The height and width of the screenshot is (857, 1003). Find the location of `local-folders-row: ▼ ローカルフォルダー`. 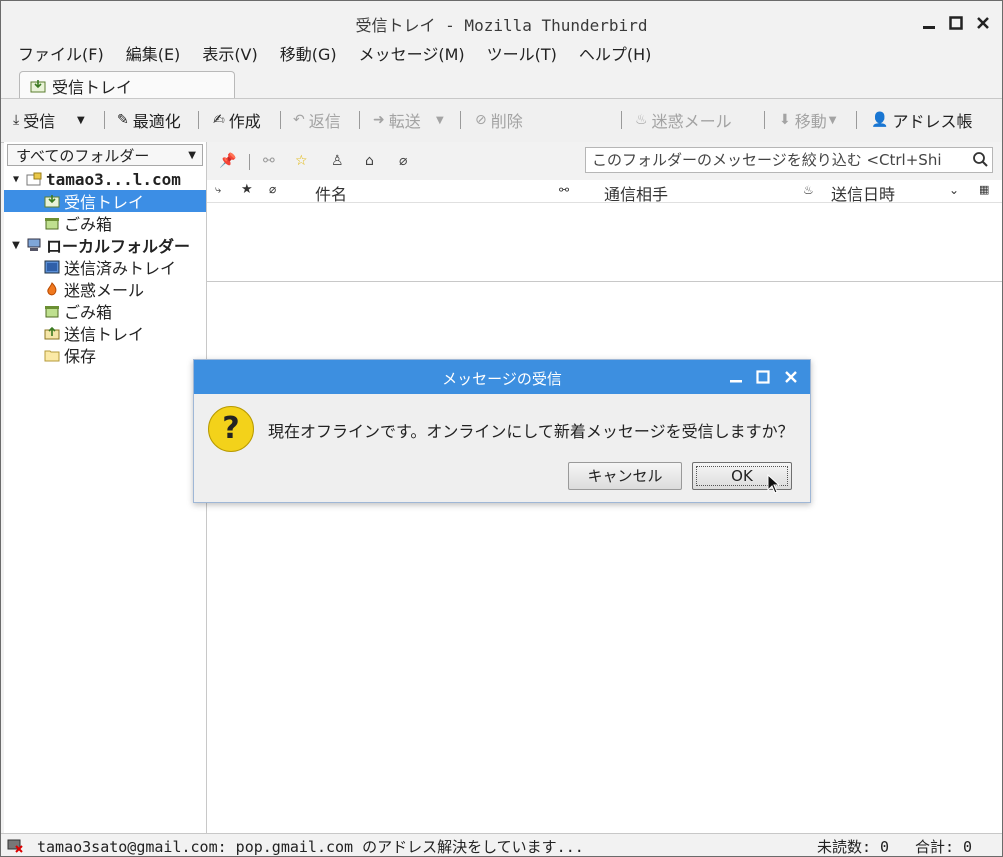

local-folders-row: ▼ ローカルフォルダー is located at coordinates (105, 245).